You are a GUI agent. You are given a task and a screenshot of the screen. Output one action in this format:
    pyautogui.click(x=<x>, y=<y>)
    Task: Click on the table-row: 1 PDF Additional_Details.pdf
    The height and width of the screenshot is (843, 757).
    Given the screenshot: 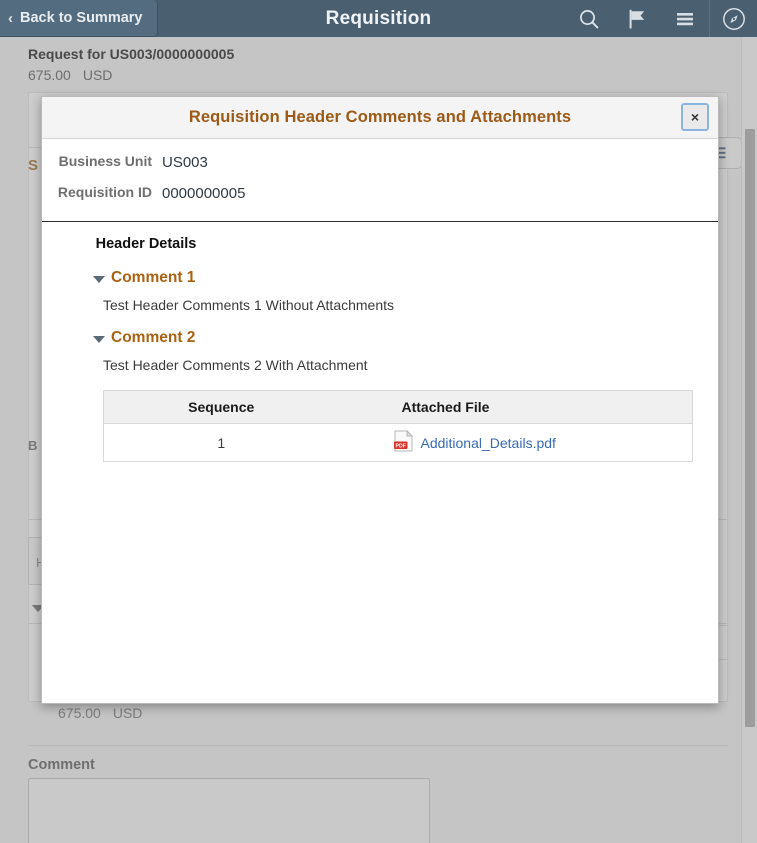 What is the action you would take?
    pyautogui.click(x=398, y=442)
    